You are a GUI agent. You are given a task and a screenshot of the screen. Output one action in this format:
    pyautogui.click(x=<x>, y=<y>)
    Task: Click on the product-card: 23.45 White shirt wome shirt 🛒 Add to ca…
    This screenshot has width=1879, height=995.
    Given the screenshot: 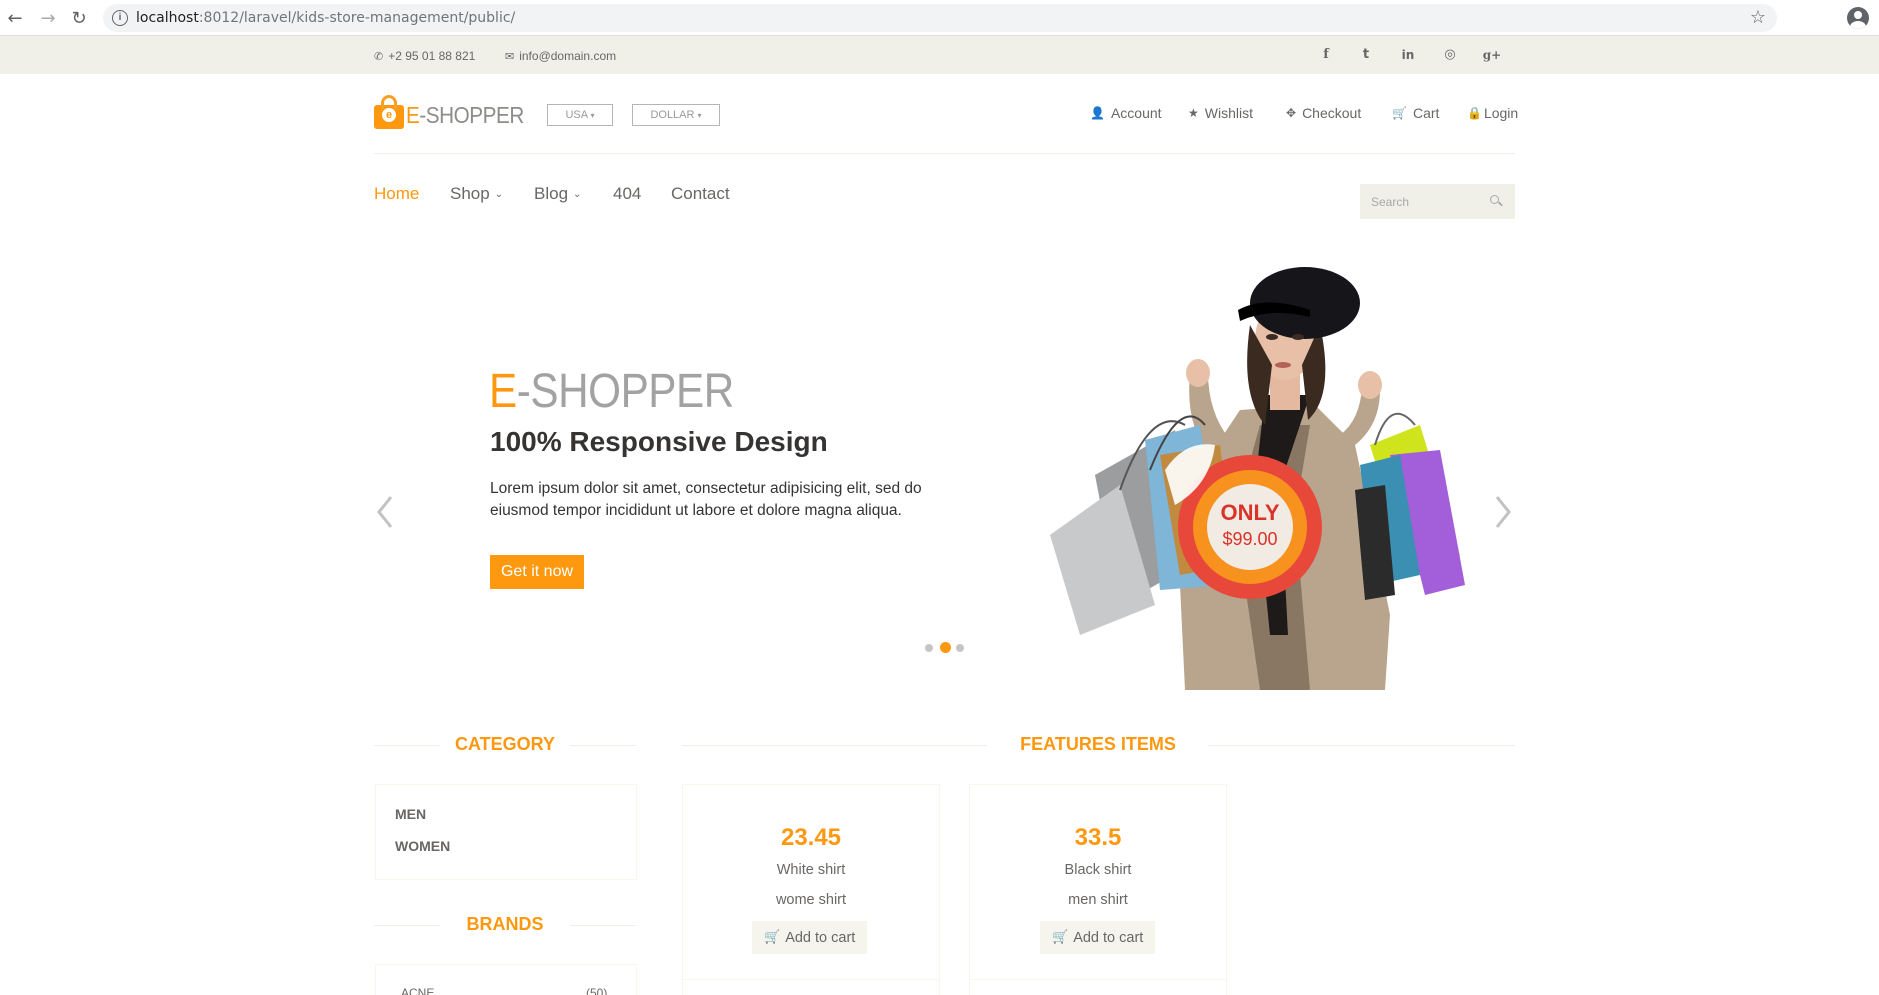 What is the action you would take?
    pyautogui.click(x=811, y=889)
    